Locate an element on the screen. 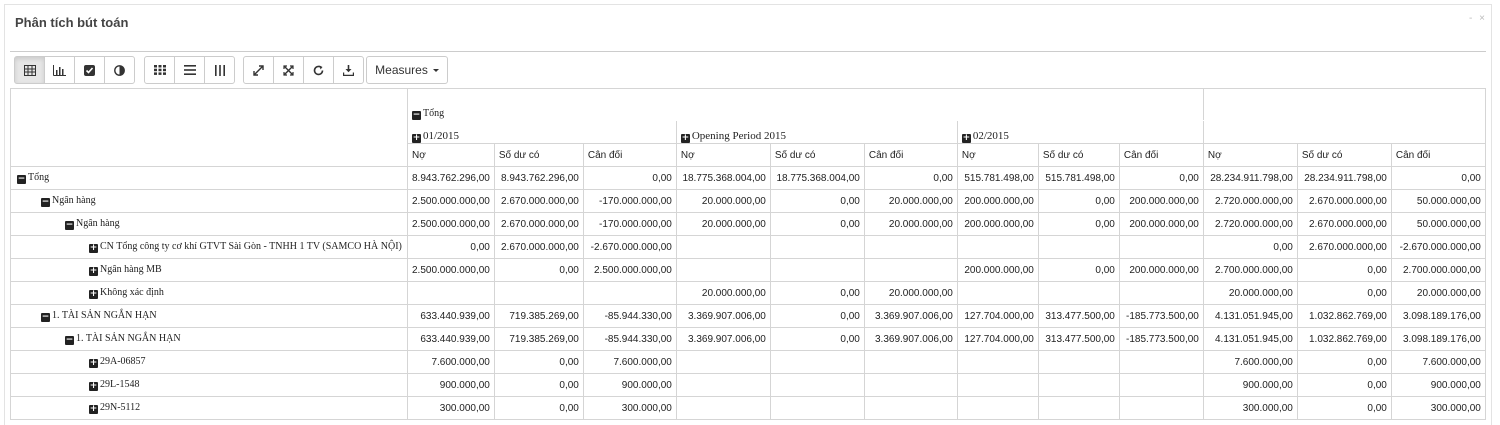 Image resolution: width=1500 pixels, height=425 pixels. row-header: − Tổng is located at coordinates (209, 178).